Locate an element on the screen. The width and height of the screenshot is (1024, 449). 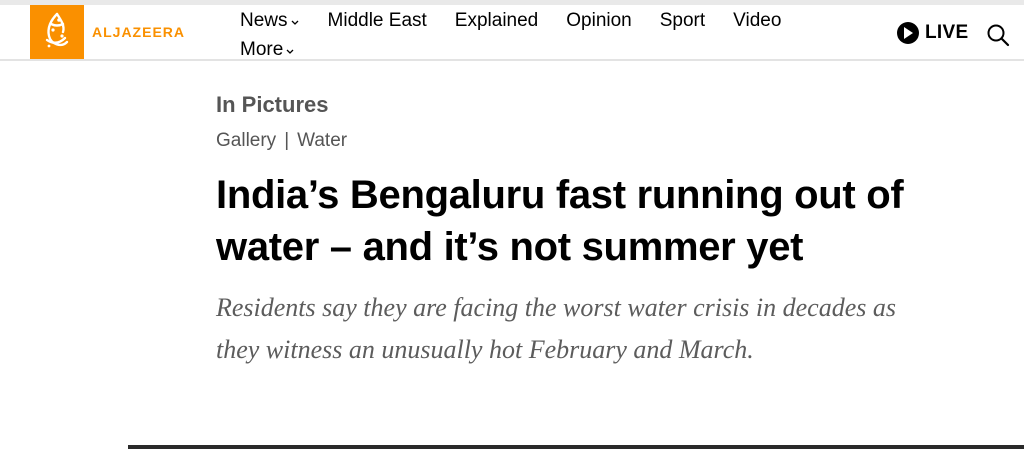
breadcrumb-item-water: Water is located at coordinates (322, 141).